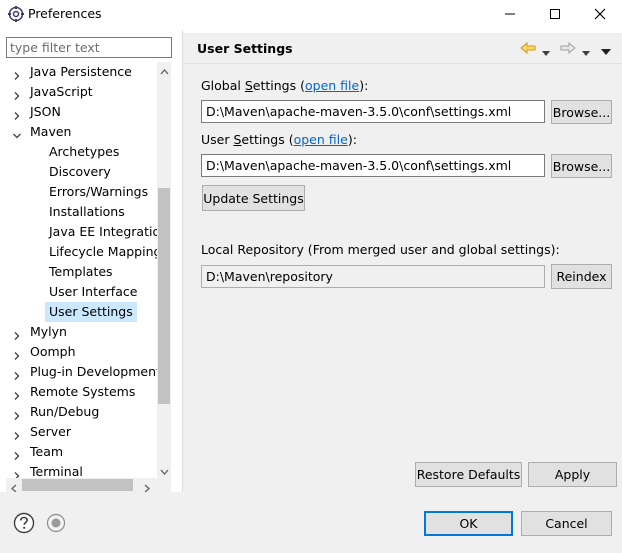  I want to click on tree-item: User Settings, so click(78, 312).